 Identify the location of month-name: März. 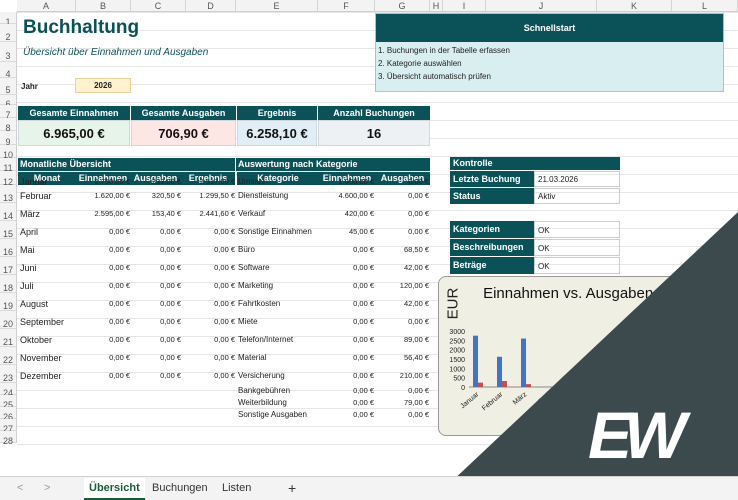
(47, 214).